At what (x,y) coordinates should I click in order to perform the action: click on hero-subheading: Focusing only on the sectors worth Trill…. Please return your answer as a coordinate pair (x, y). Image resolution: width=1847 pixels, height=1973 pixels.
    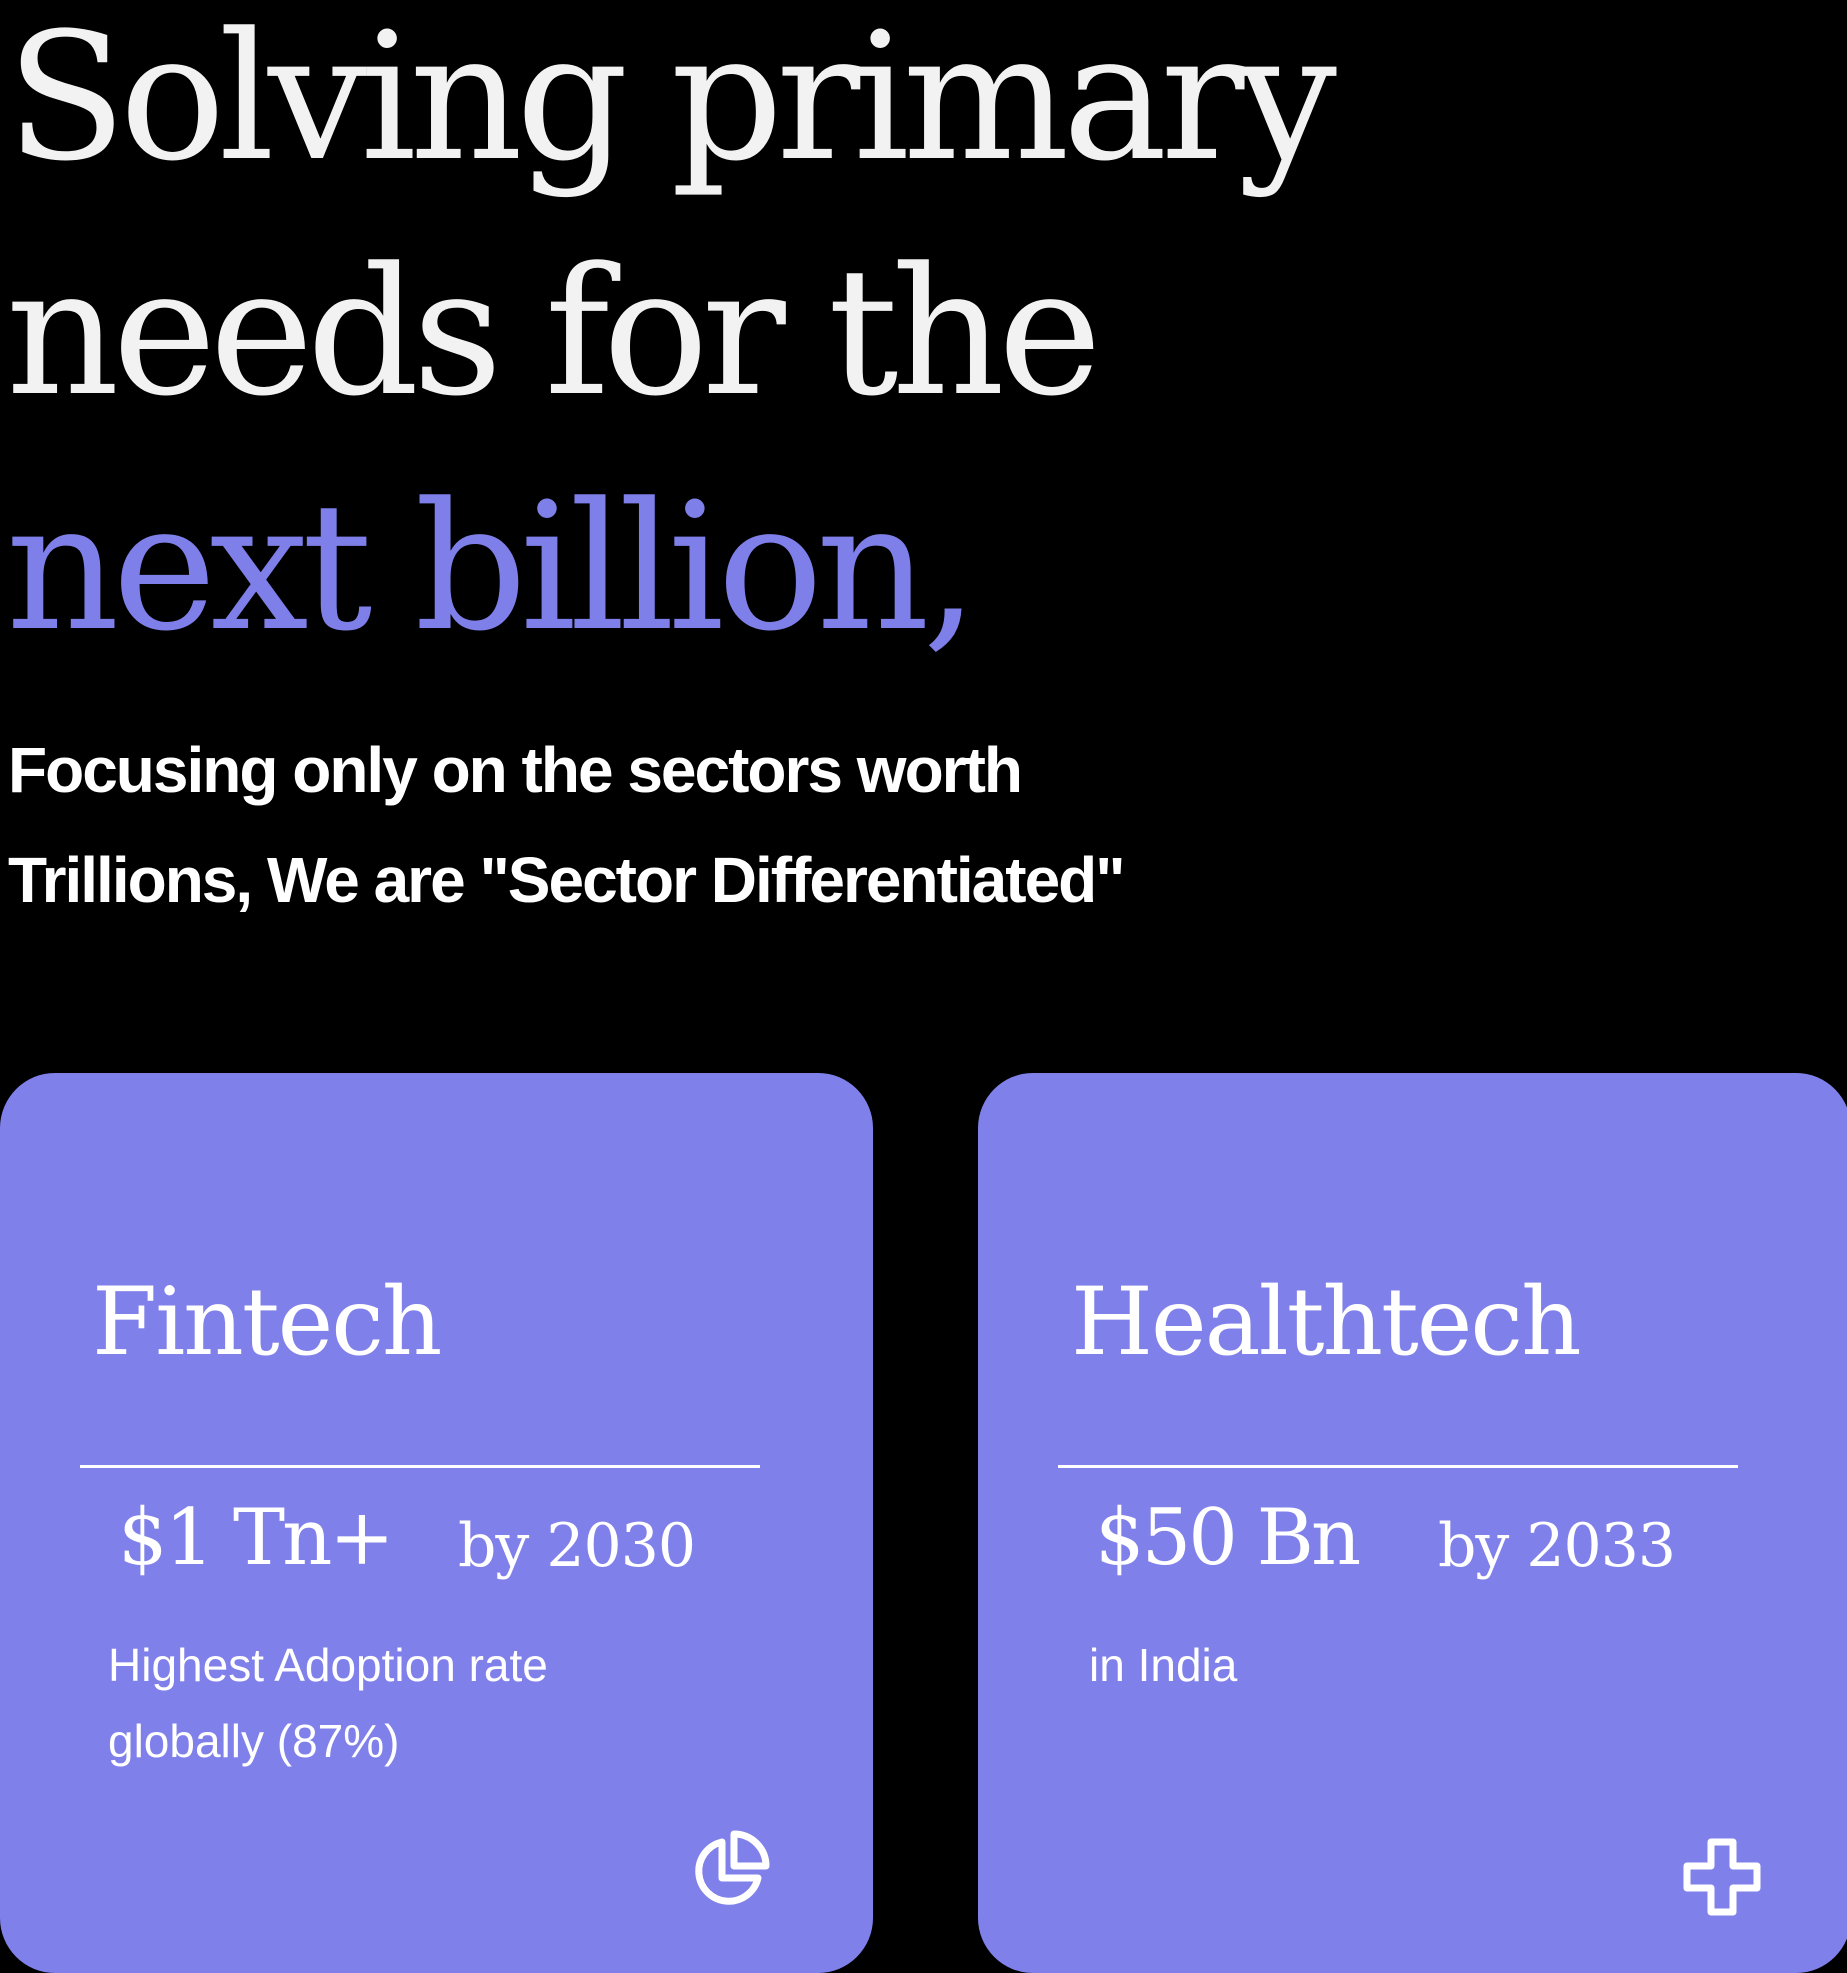
    Looking at the image, I should click on (567, 825).